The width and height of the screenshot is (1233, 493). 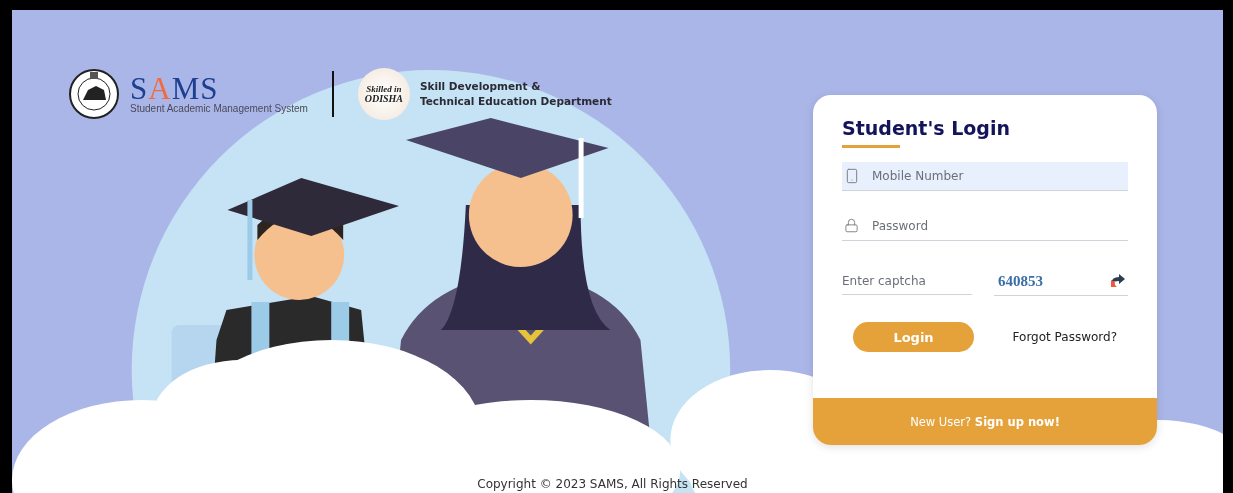 I want to click on copyright-text: Copyright © 2023 SAMS, All Rights Reserved, so click(x=612, y=485).